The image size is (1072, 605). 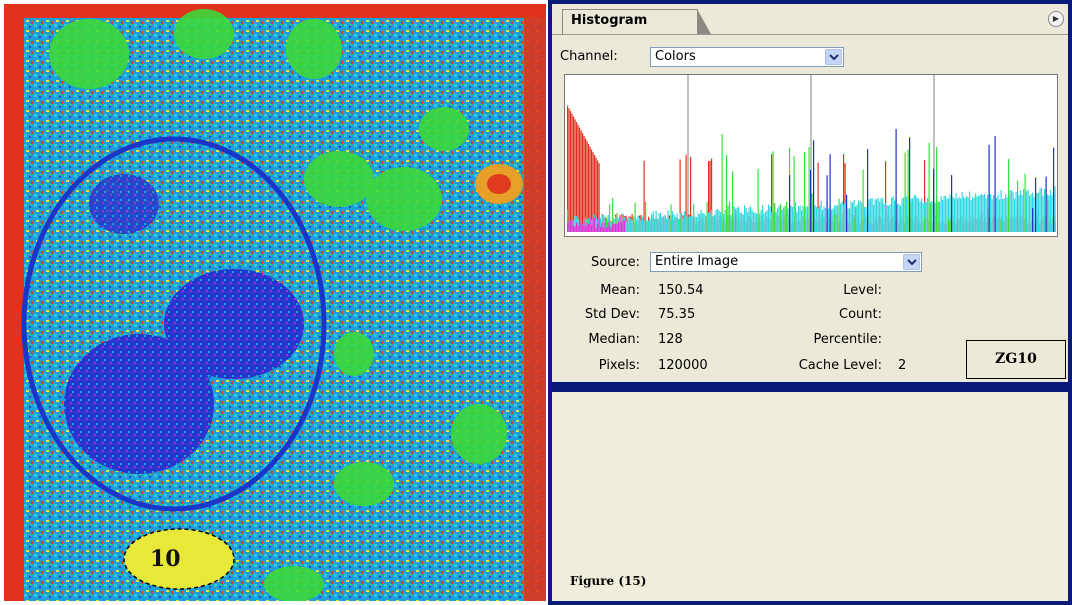 What do you see at coordinates (636, 21) in the screenshot?
I see `tab-histogram: Histogram` at bounding box center [636, 21].